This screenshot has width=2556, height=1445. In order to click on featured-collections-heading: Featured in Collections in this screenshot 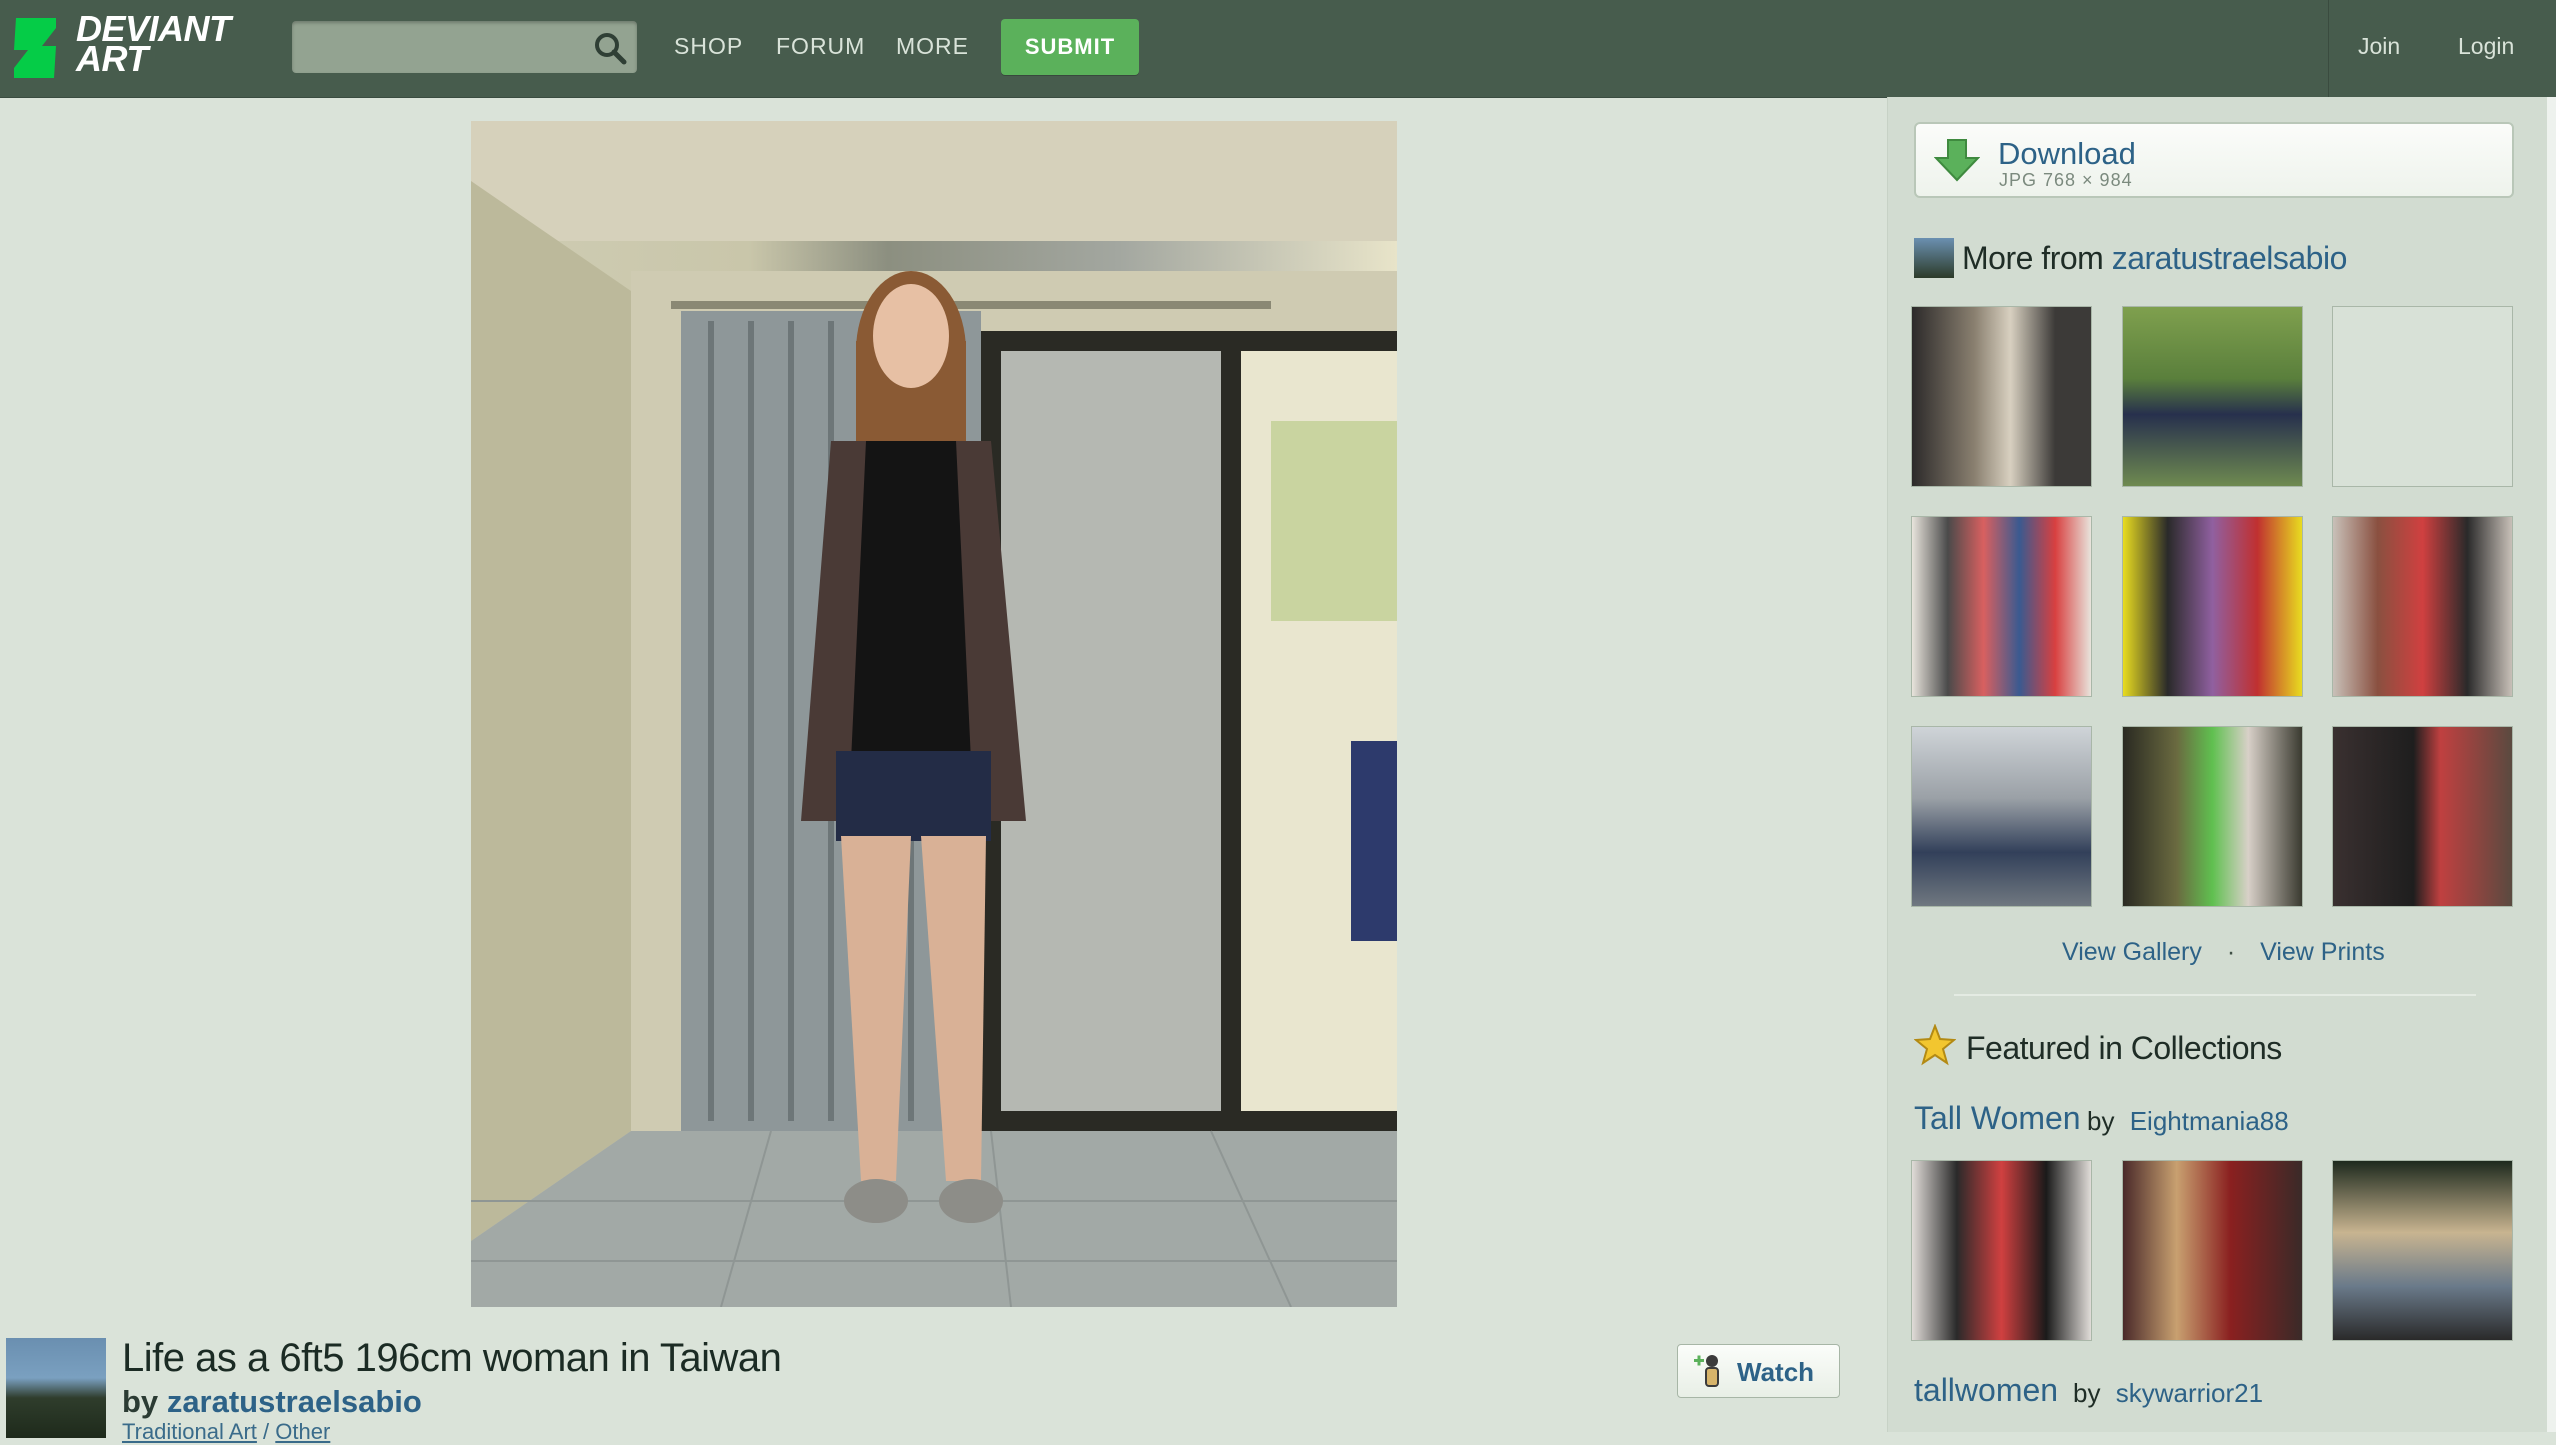, I will do `click(2124, 1048)`.